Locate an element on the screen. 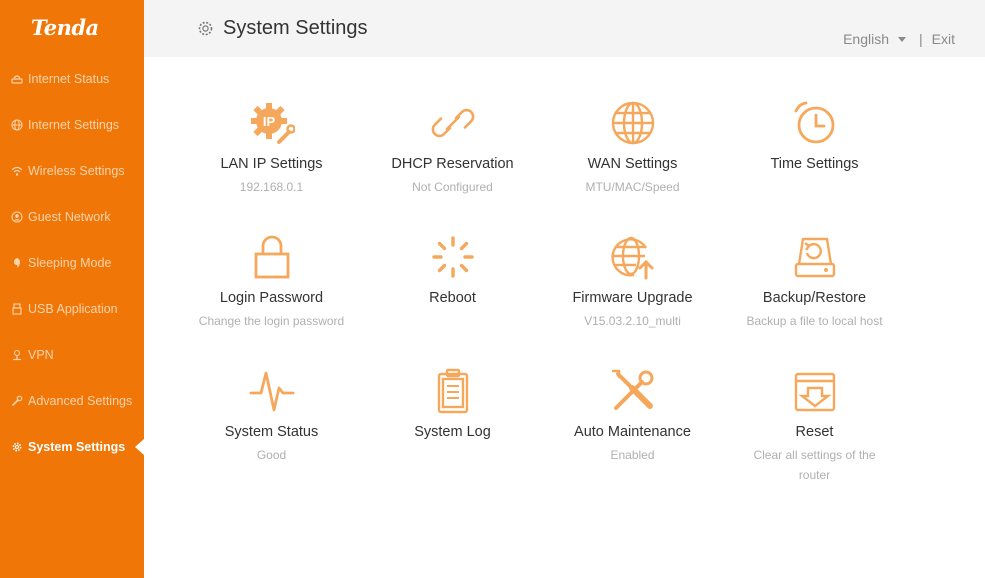  tile-time-settings: Time Settings is located at coordinates (814, 138).